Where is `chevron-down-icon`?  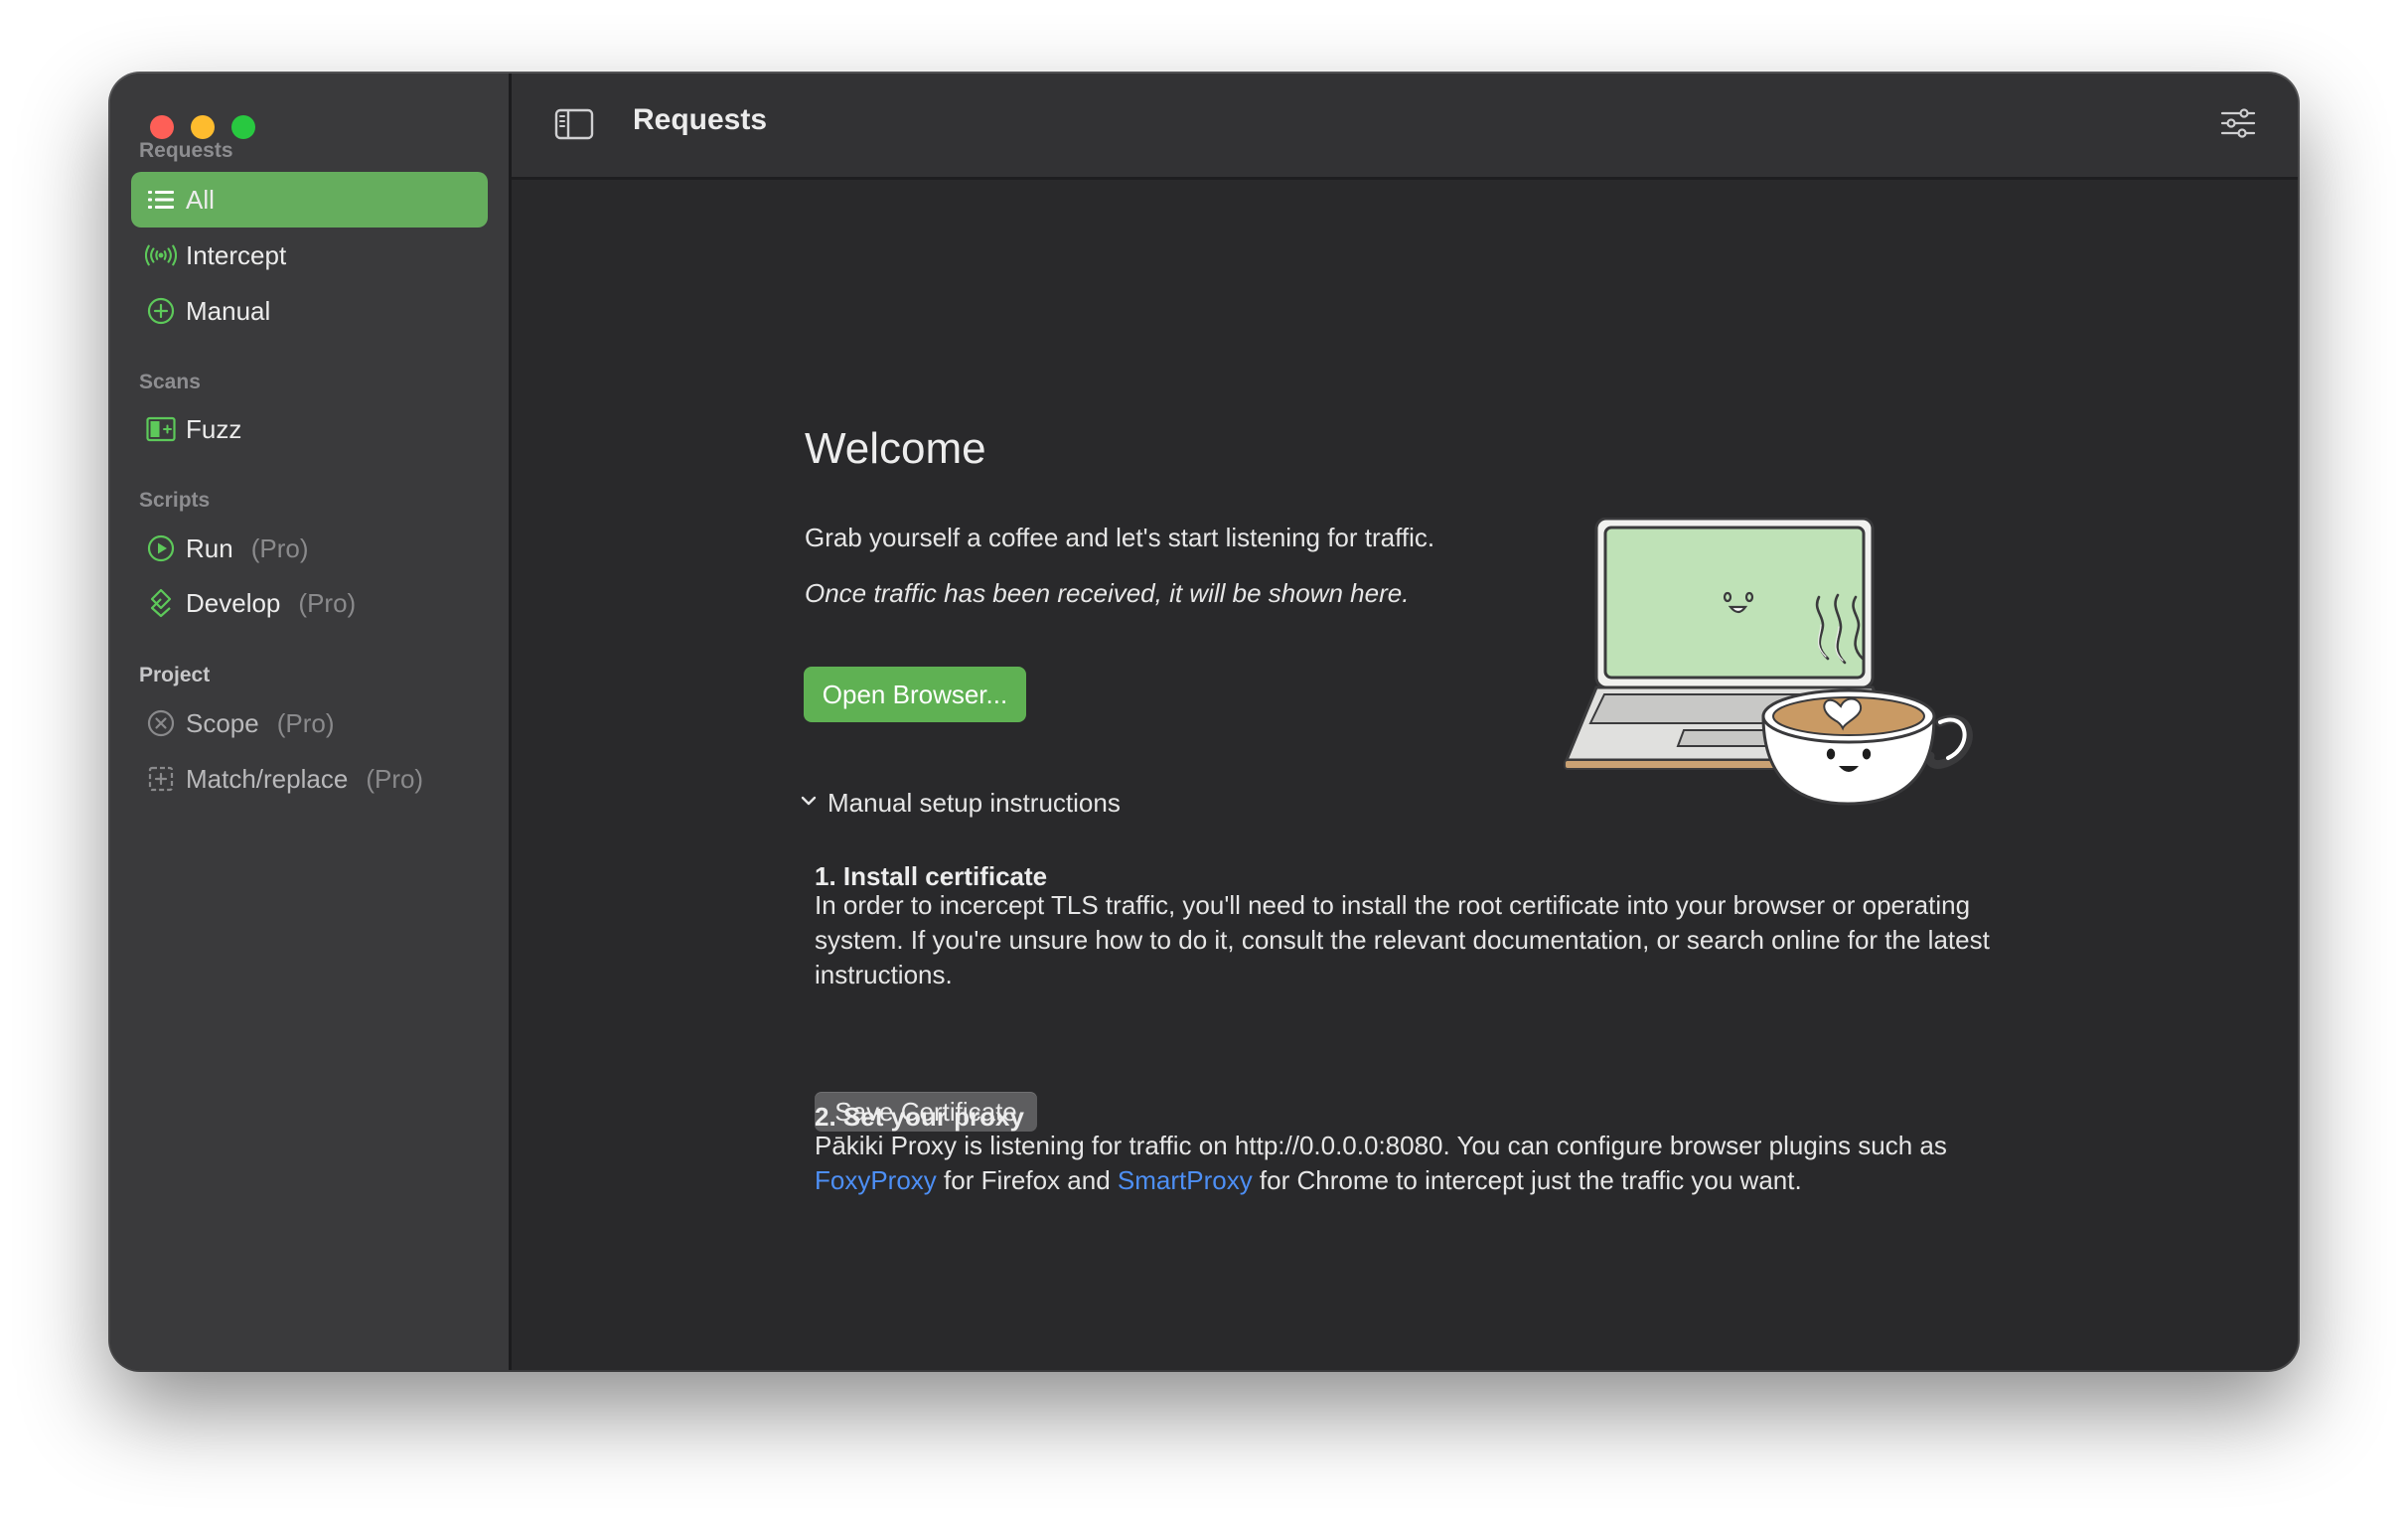
chevron-down-icon is located at coordinates (809, 804).